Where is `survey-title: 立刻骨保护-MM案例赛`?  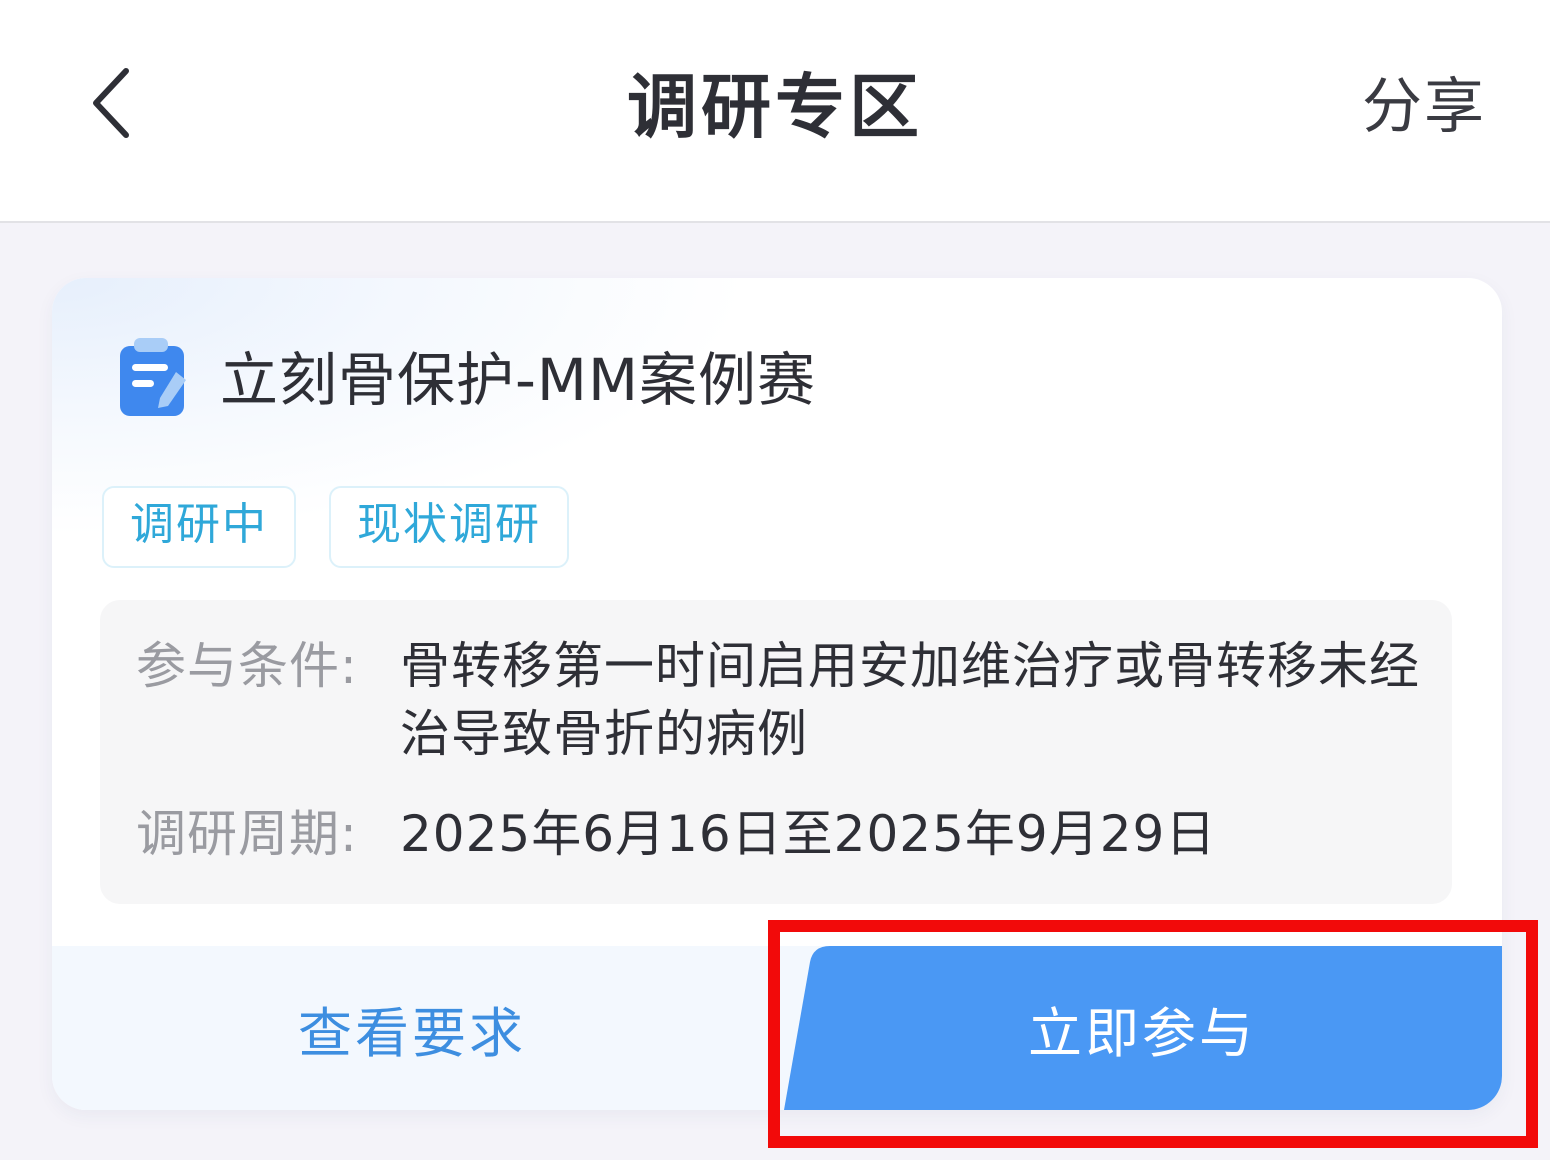 survey-title: 立刻骨保护-MM案例赛 is located at coordinates (518, 380).